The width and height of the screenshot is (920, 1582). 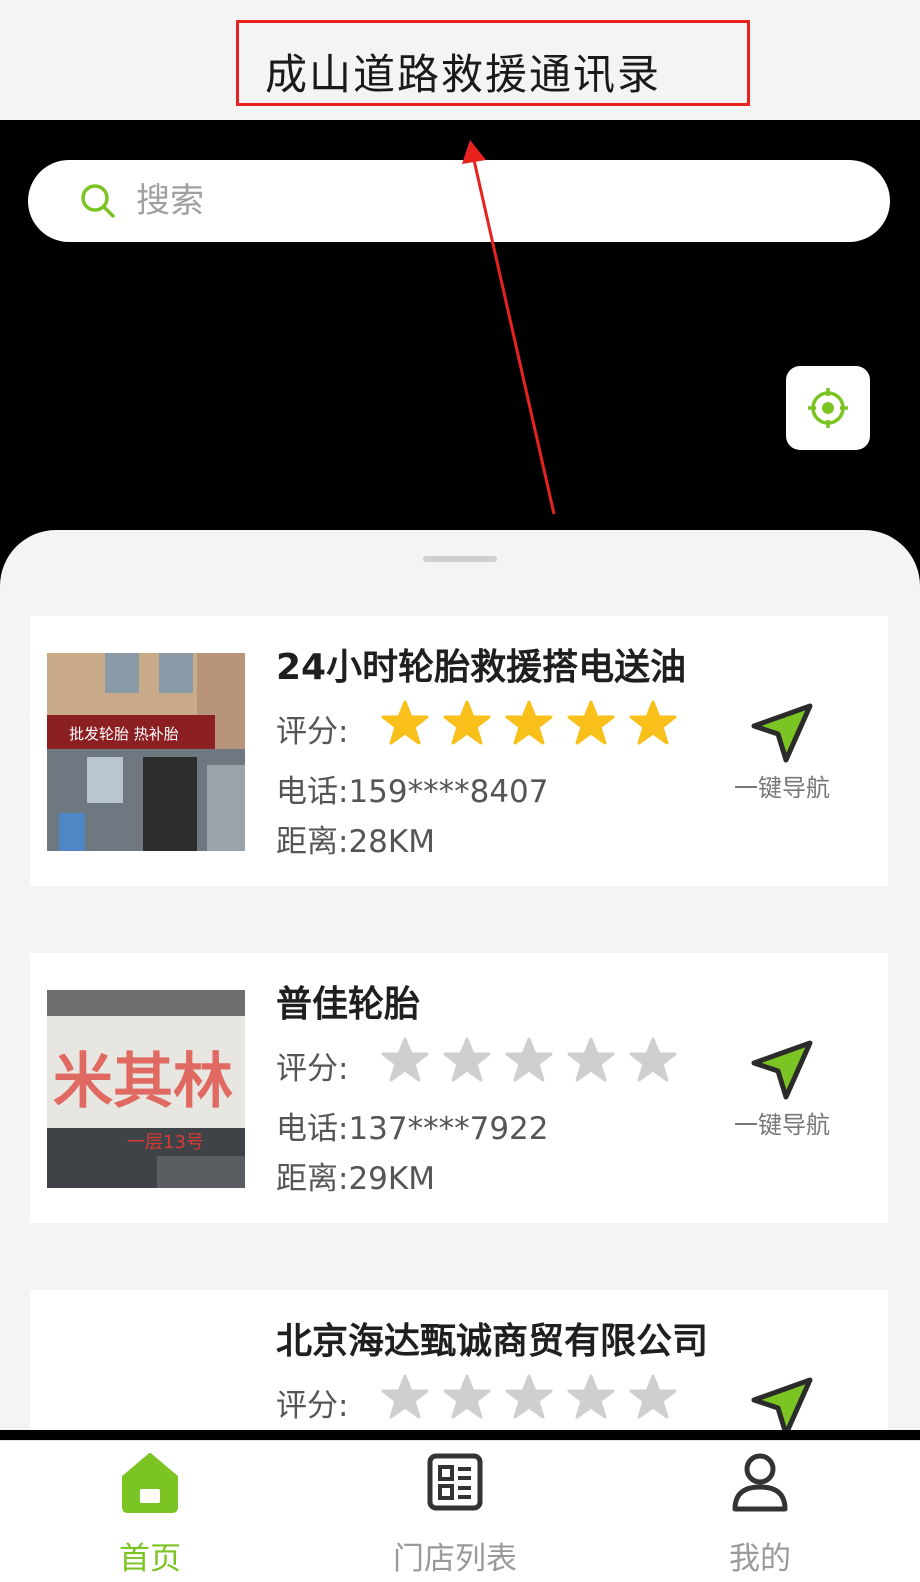 I want to click on tab-home: 首页, so click(x=150, y=1511).